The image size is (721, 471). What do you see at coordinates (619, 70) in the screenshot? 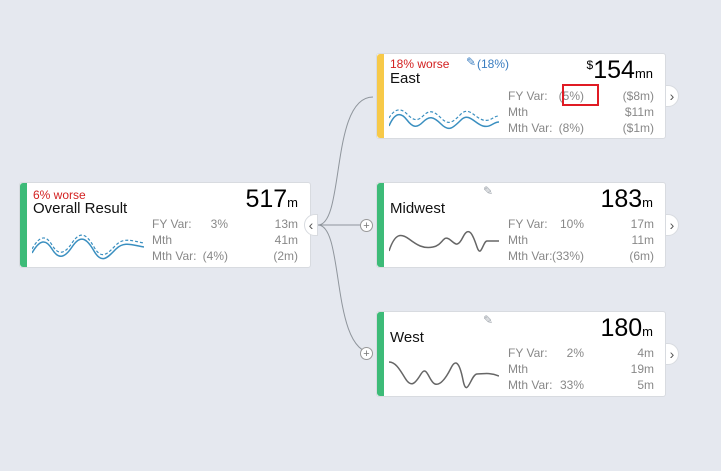
I see `node-value: $154mn` at bounding box center [619, 70].